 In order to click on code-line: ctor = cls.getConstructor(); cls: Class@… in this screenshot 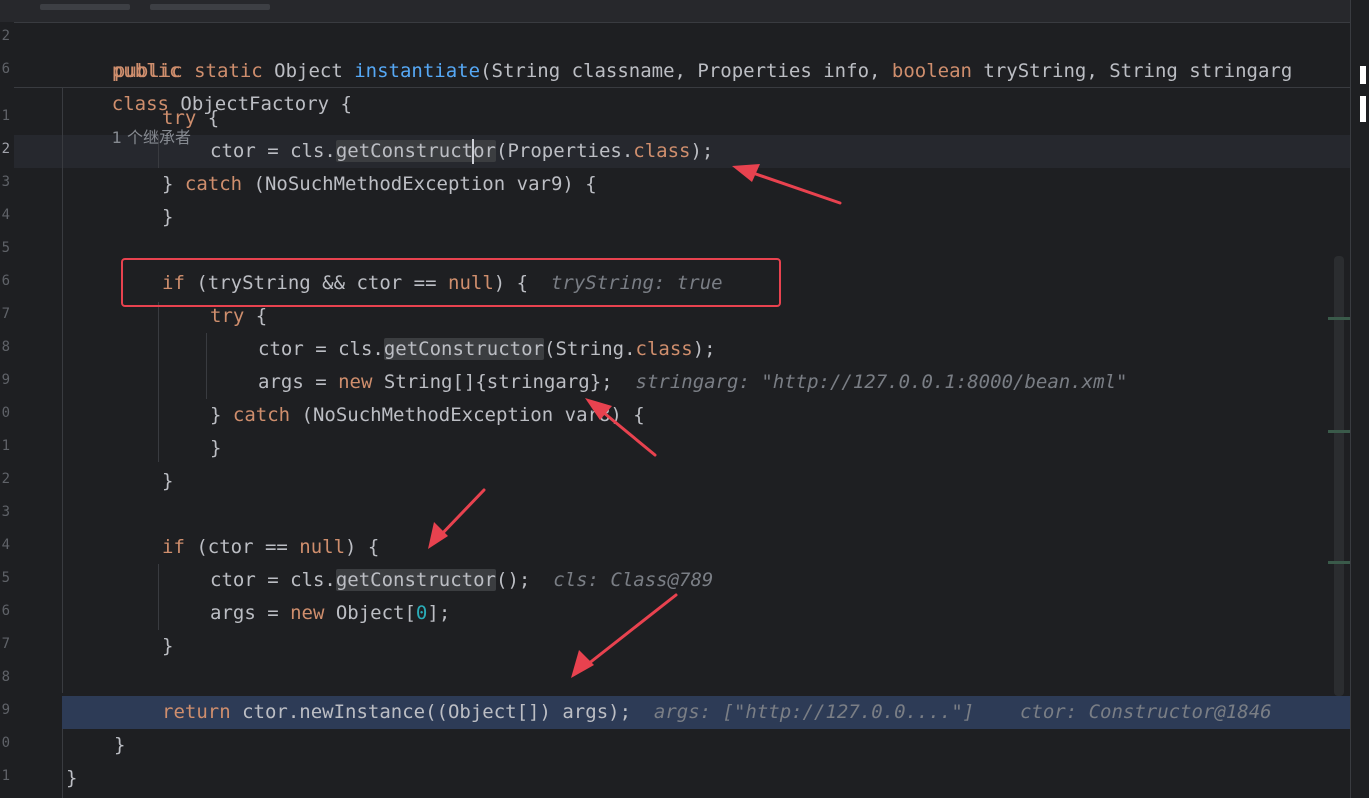, I will do `click(461, 580)`.